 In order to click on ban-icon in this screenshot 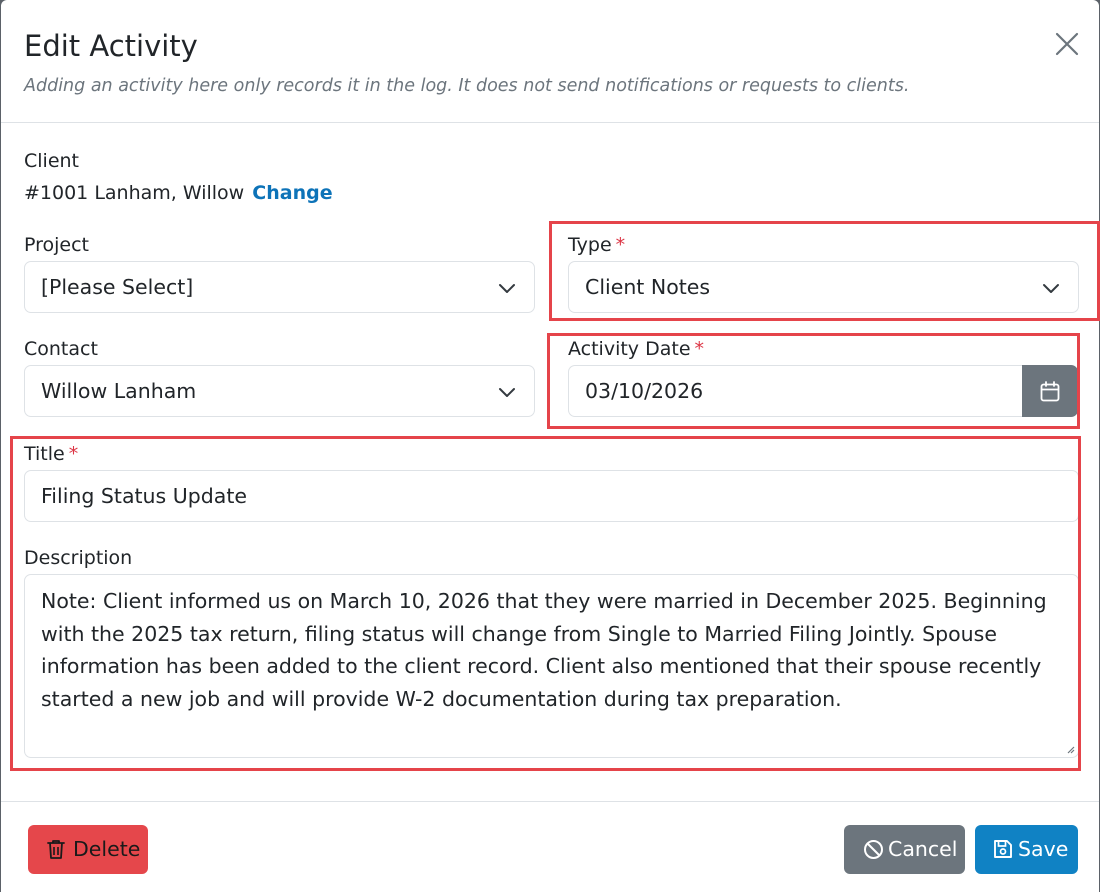, I will do `click(873, 849)`.